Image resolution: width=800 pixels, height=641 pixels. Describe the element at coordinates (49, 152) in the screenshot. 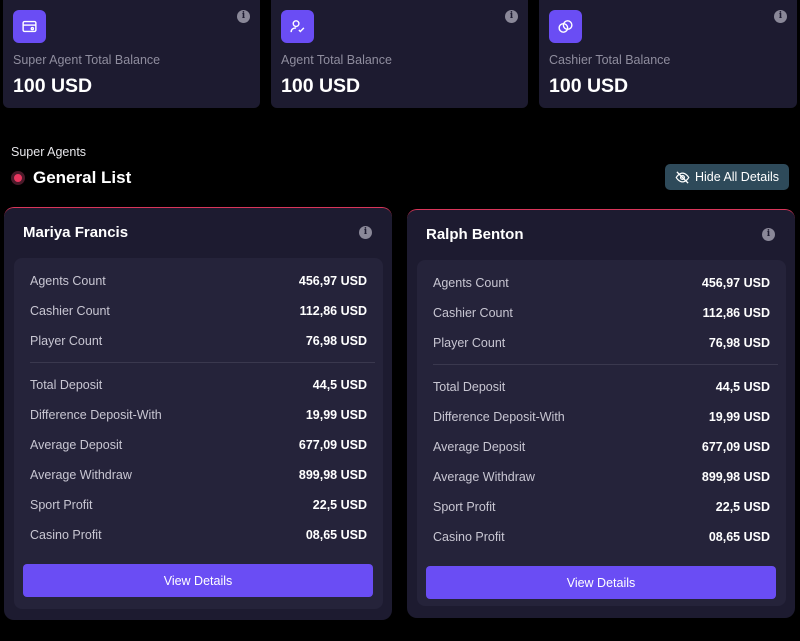

I see `section-label: Super Agents` at that location.